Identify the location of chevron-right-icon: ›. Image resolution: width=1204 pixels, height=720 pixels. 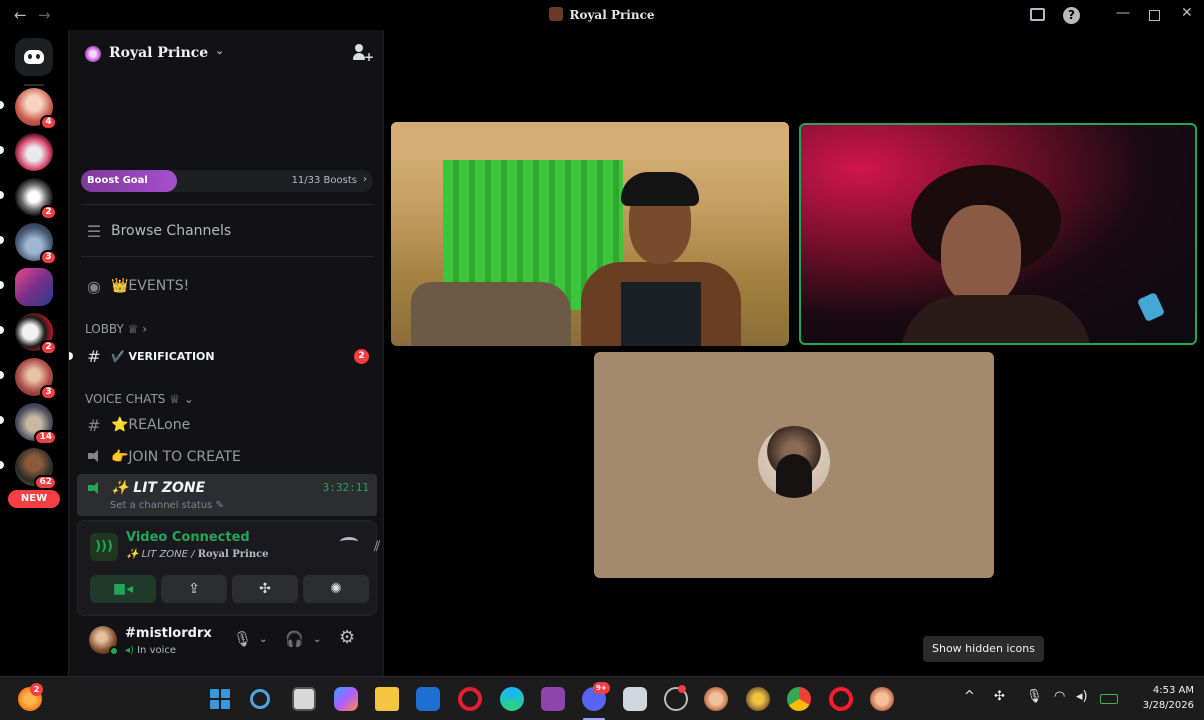
(365, 179).